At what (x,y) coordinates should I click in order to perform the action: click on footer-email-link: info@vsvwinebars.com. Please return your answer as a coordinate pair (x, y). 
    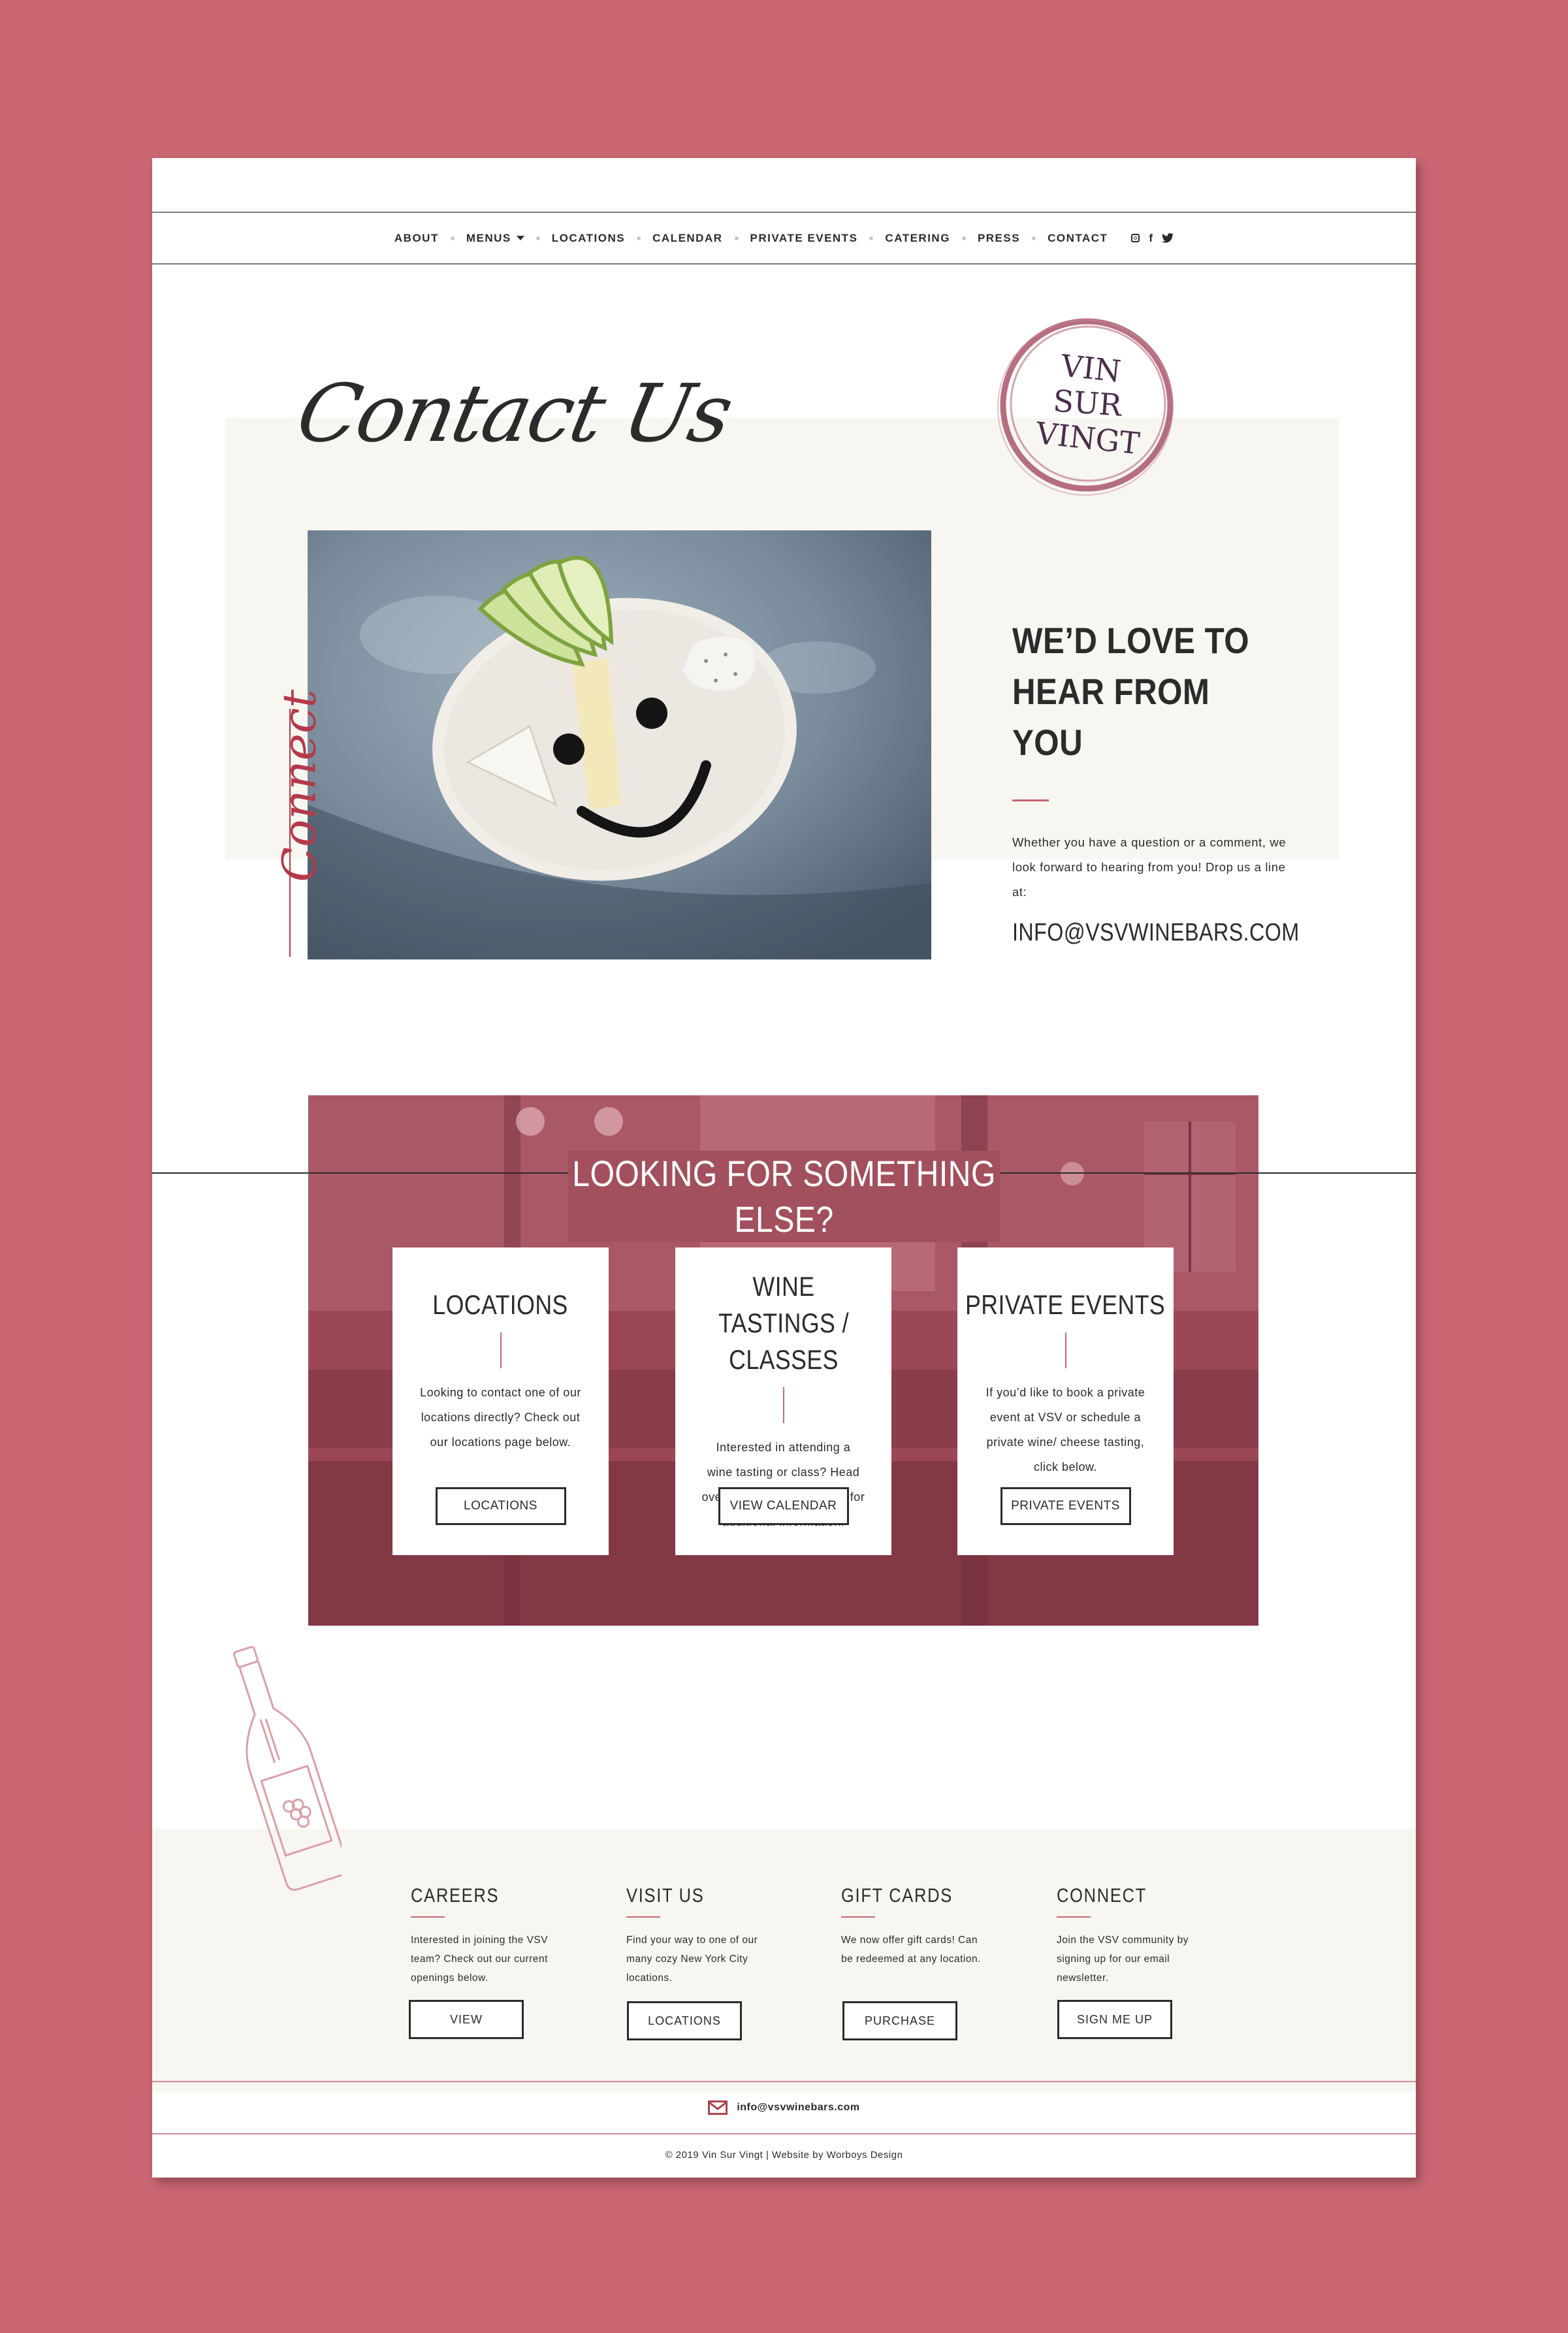
    Looking at the image, I should click on (798, 2108).